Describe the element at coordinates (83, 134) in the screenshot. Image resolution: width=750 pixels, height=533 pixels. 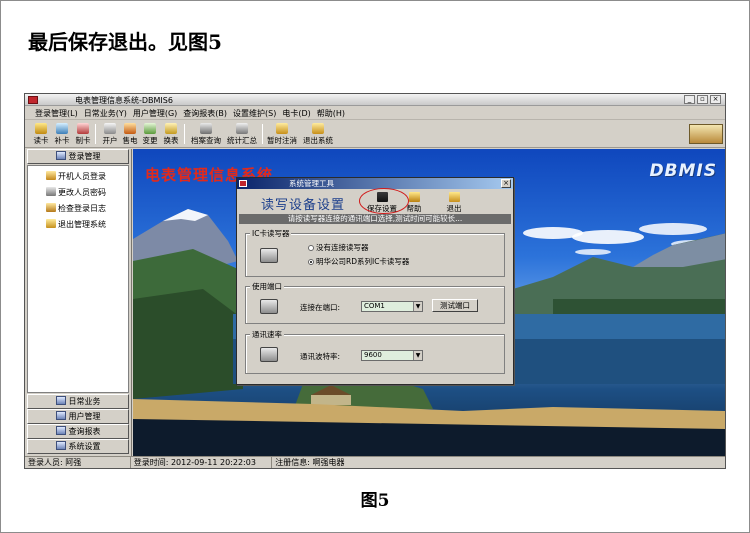
I see `toolbar-make-card: 制卡` at that location.